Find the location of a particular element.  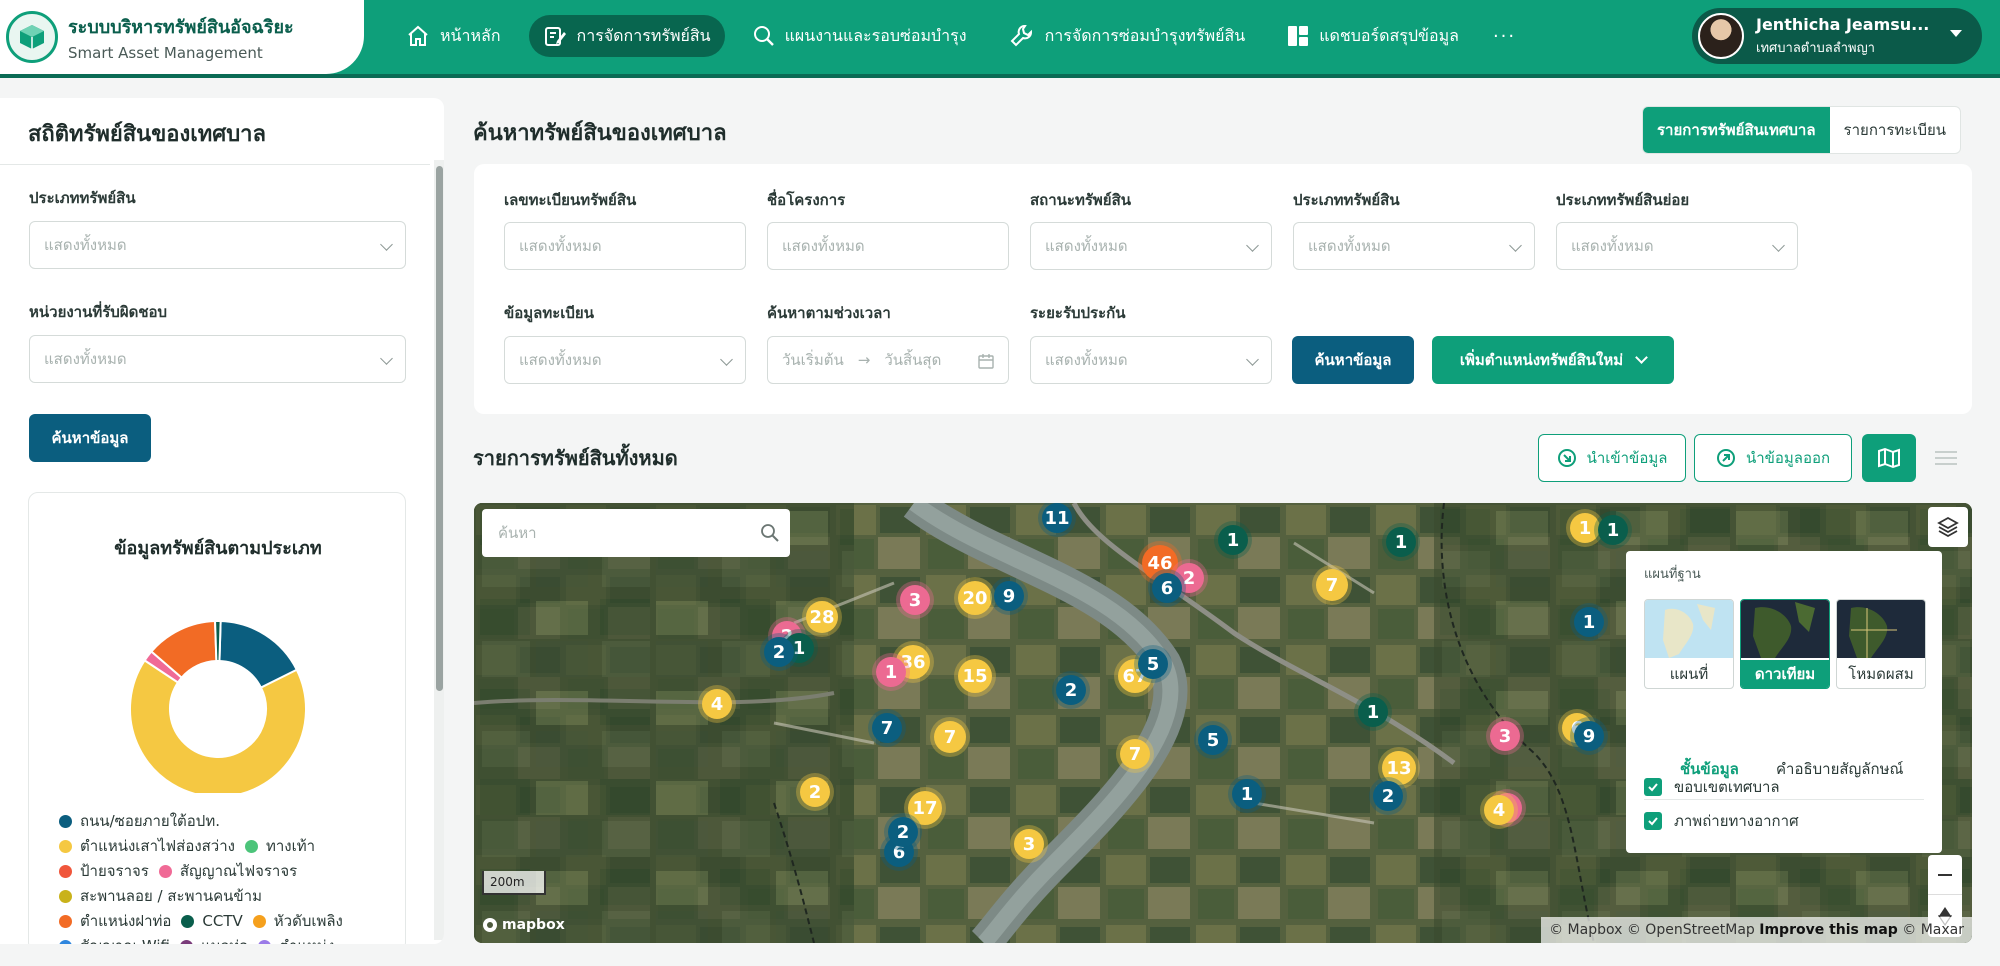

map-cluster-marker: 13 is located at coordinates (1399, 768).